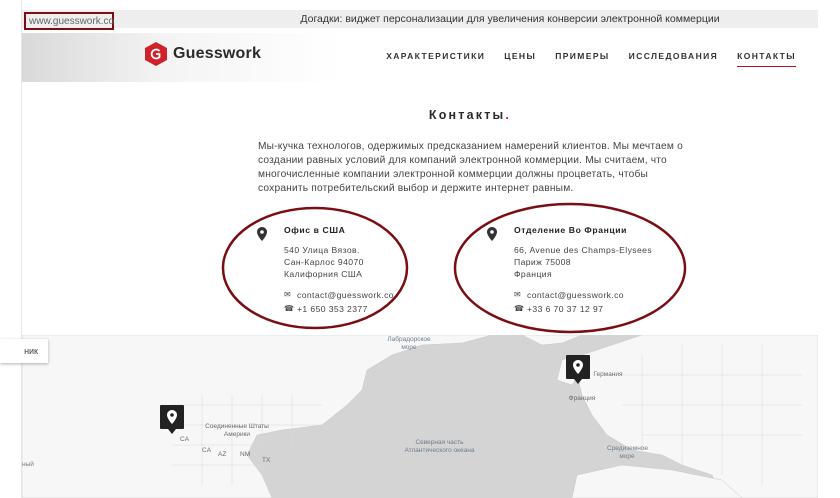 Image resolution: width=840 pixels, height=498 pixels. I want to click on nav-item-contacts: КОНТАКТЫ, so click(766, 59).